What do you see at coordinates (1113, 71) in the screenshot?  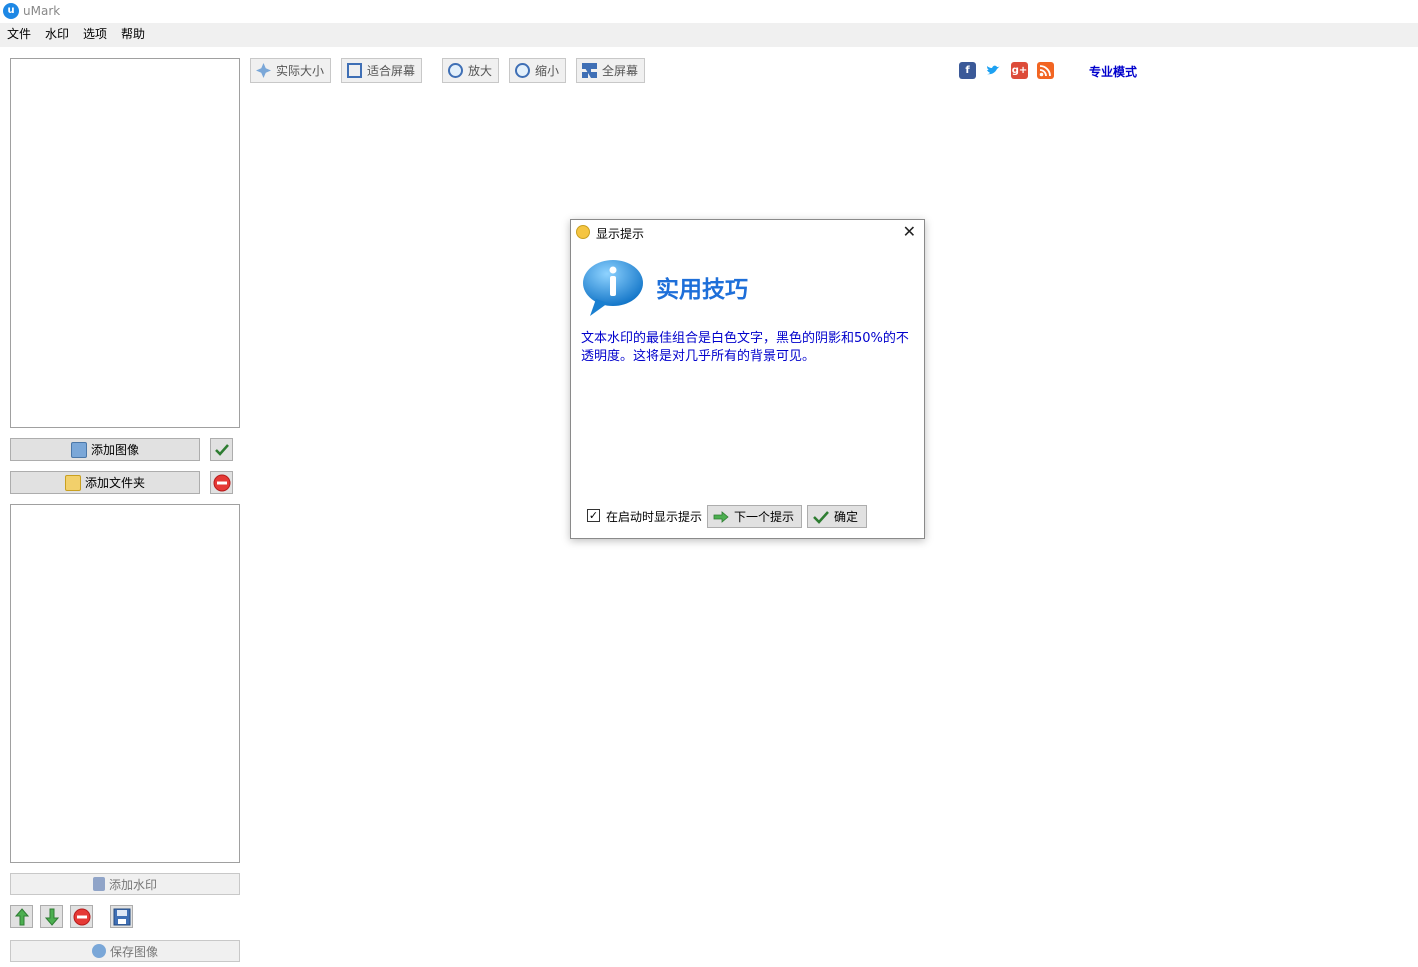 I see `pro-mode-link: 专业模式` at bounding box center [1113, 71].